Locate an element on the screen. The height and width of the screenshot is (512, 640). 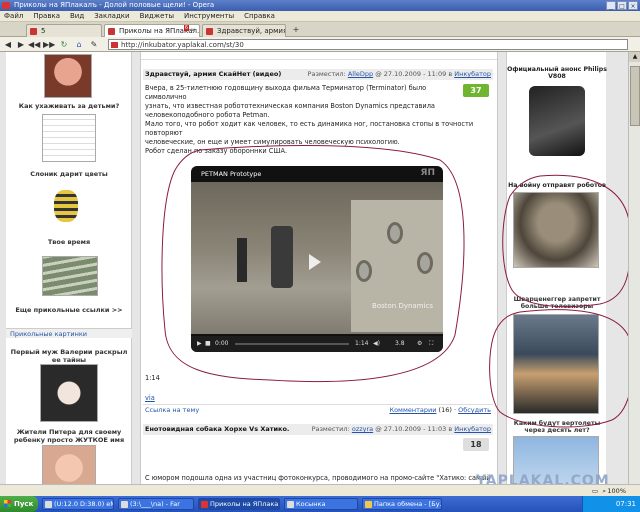
new-tab-icon: + is located at coordinates (296, 29).